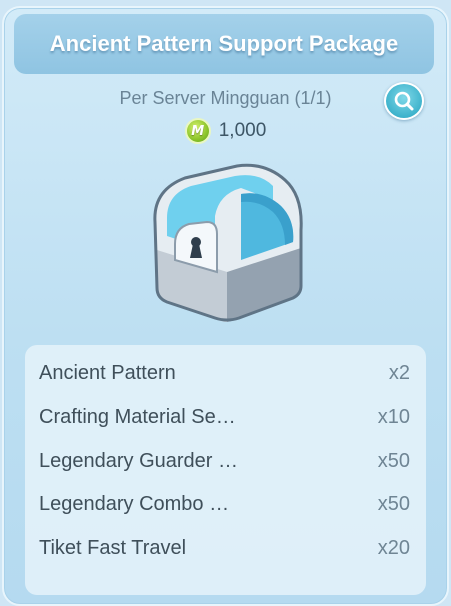  Describe the element at coordinates (242, 130) in the screenshot. I see `price-value: 1,000` at that location.